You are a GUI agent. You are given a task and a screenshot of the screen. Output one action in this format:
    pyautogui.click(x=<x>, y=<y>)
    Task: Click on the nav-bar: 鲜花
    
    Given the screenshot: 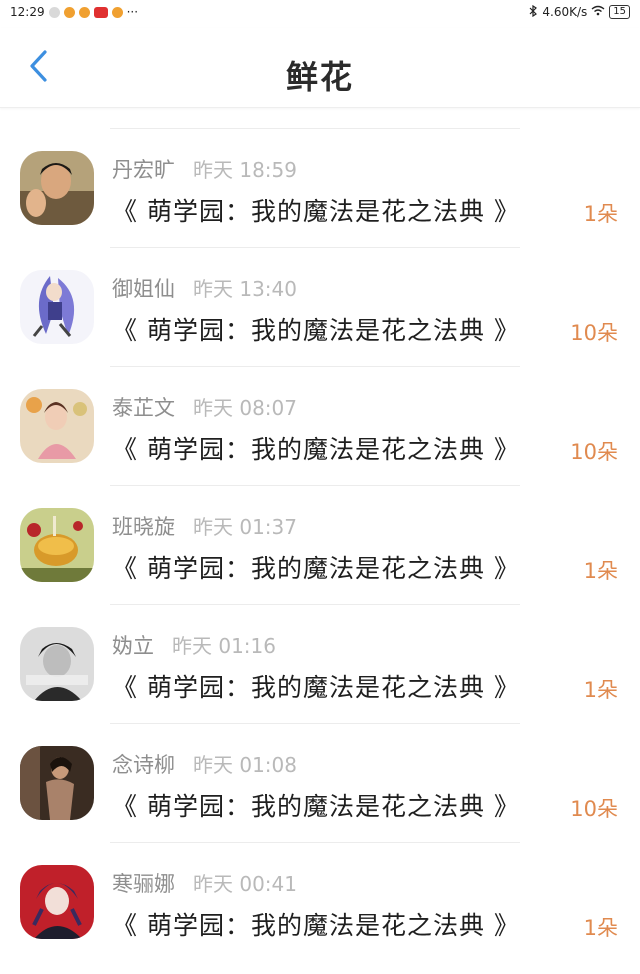 What is the action you would take?
    pyautogui.click(x=320, y=68)
    